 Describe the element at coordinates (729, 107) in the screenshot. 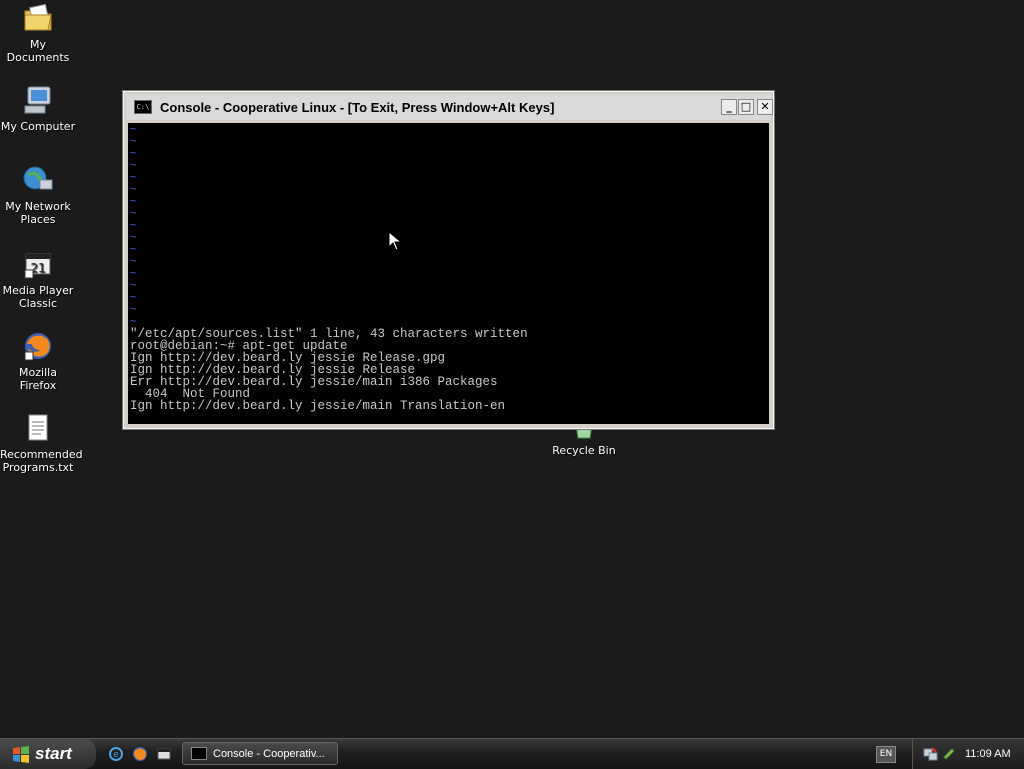

I see `minimize-button: _` at that location.